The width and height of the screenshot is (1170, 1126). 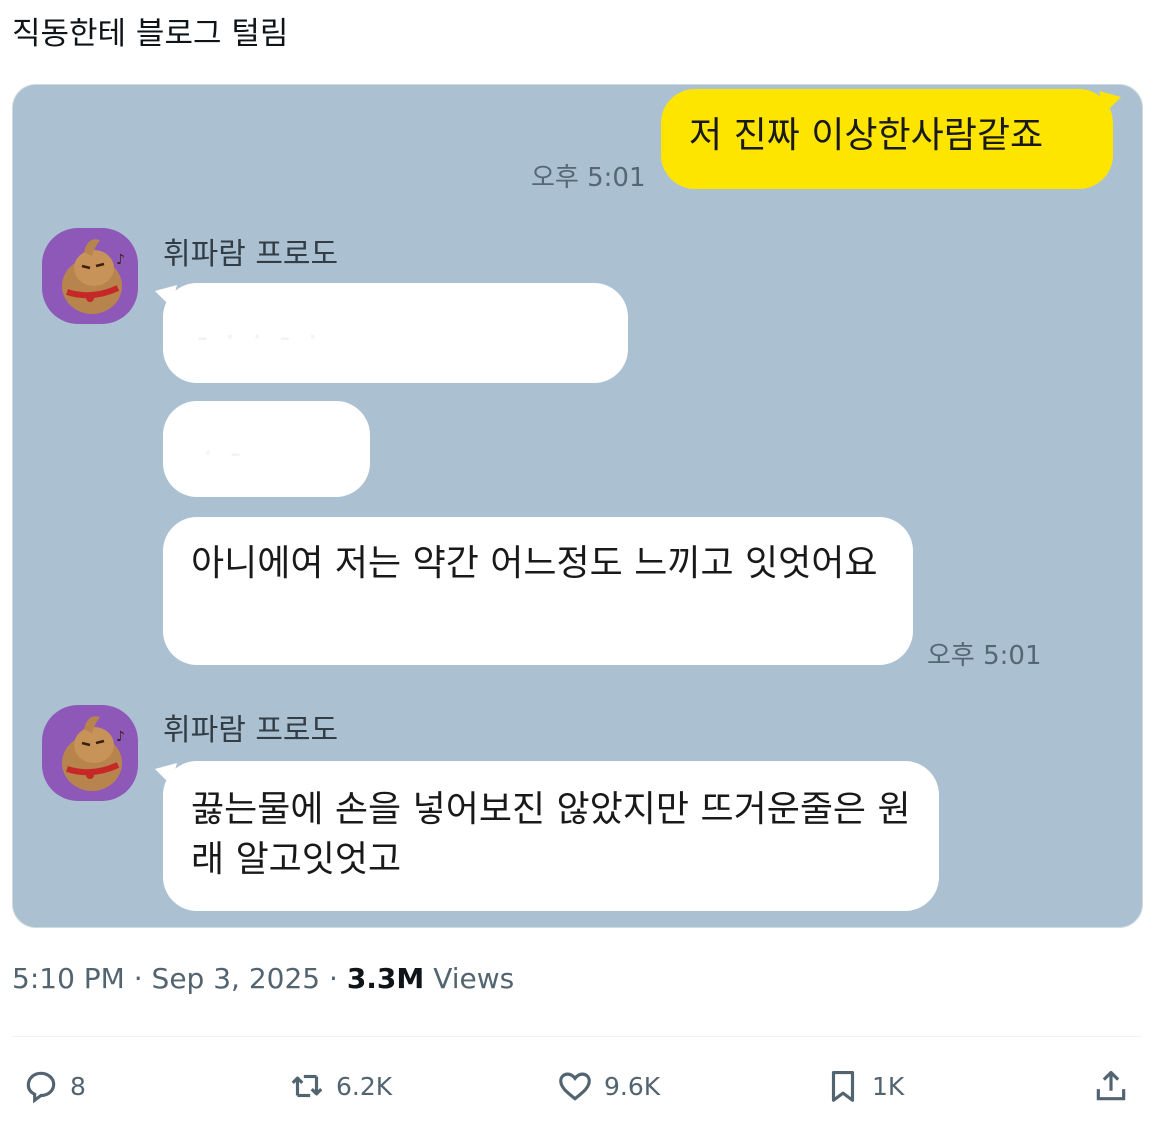 I want to click on blurred-message-text: - · · - ·, so click(x=259, y=337).